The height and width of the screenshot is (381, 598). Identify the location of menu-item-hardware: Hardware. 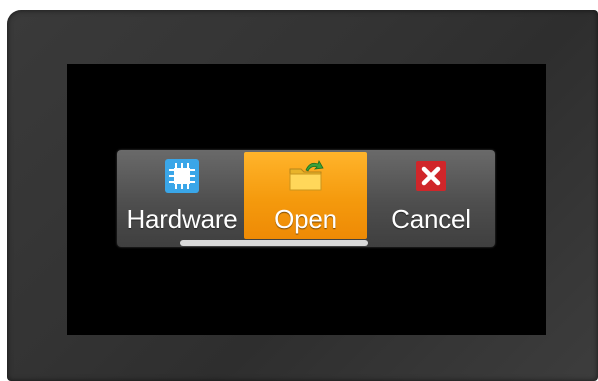
(182, 195).